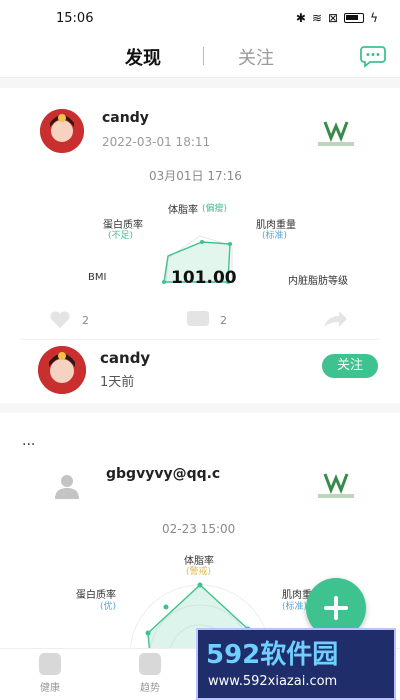 The image size is (400, 700). What do you see at coordinates (125, 118) in the screenshot?
I see `post-username: candy` at bounding box center [125, 118].